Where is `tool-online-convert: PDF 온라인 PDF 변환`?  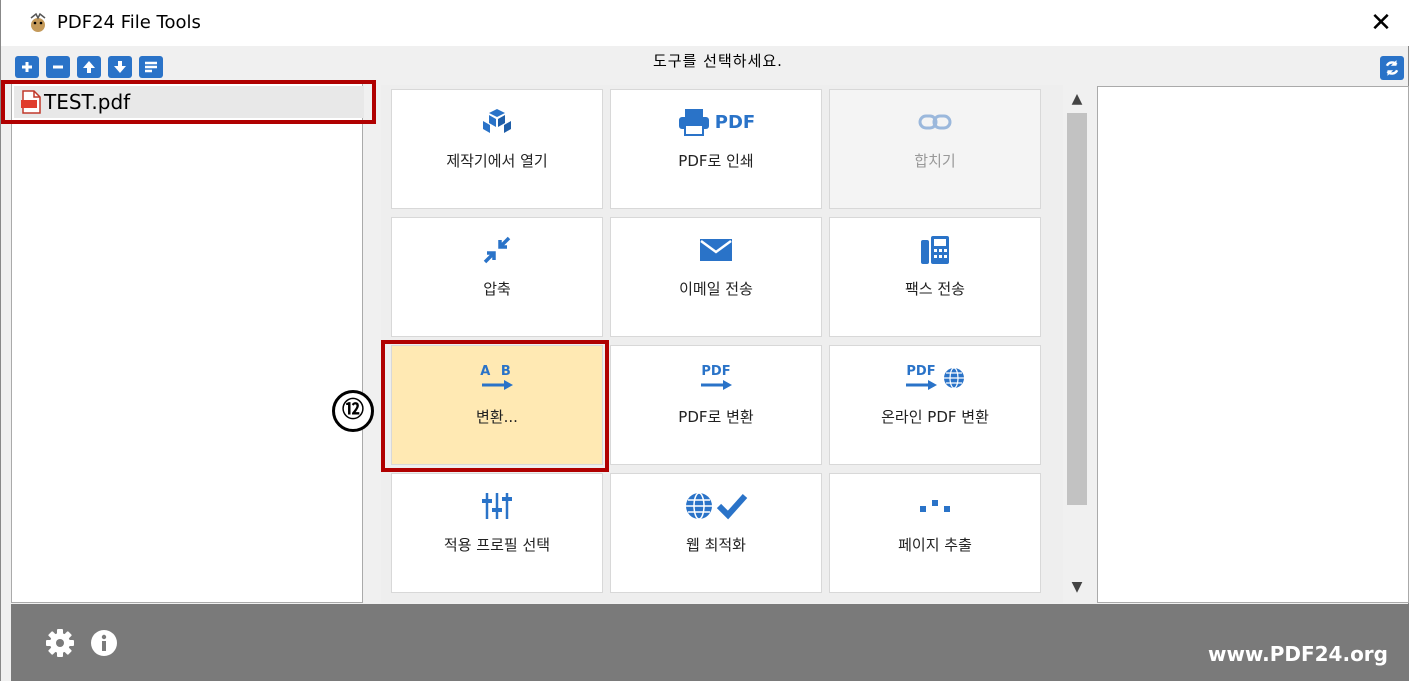
tool-online-convert: PDF 온라인 PDF 변환 is located at coordinates (935, 405).